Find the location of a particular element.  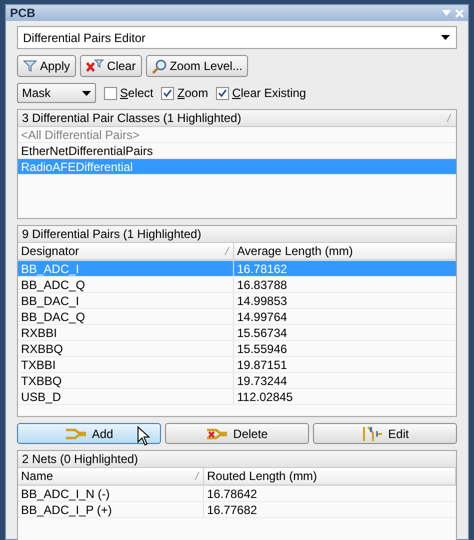

table-row: RXBBQ 15.55946 is located at coordinates (237, 349).